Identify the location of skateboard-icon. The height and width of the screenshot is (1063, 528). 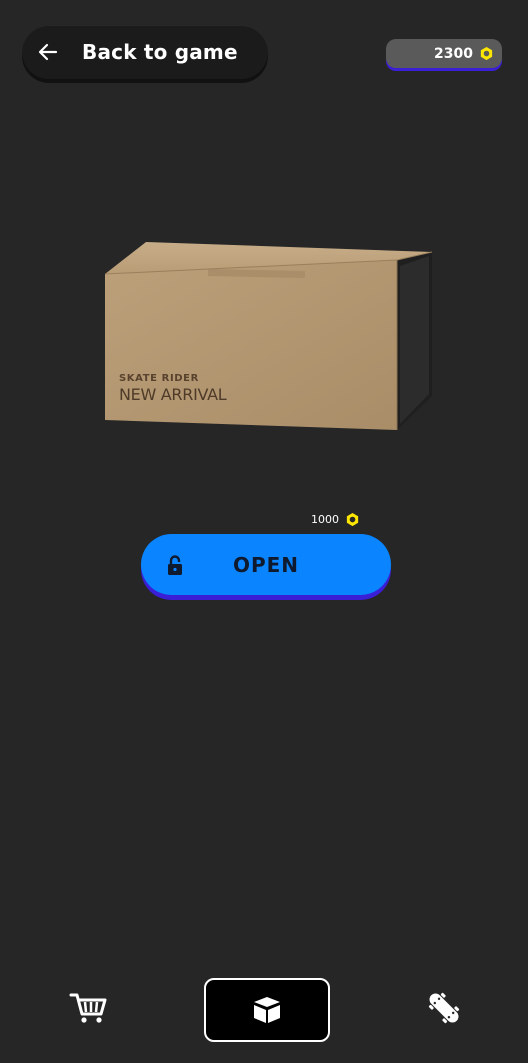
(444, 1008).